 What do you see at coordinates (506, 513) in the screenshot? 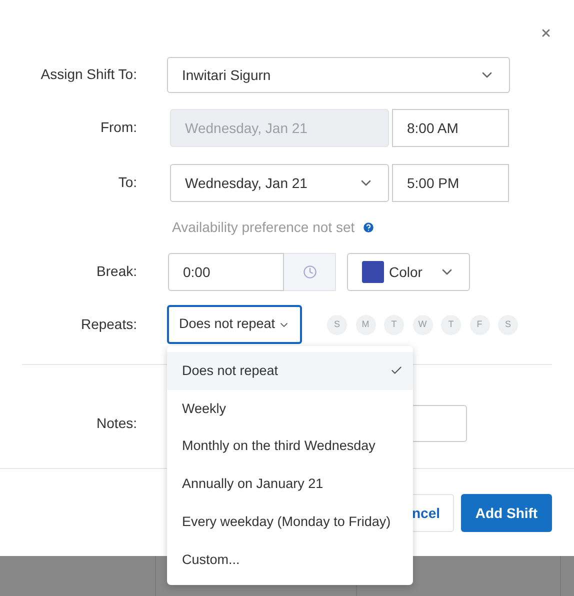
I see `add-shift-button: Add Shift` at bounding box center [506, 513].